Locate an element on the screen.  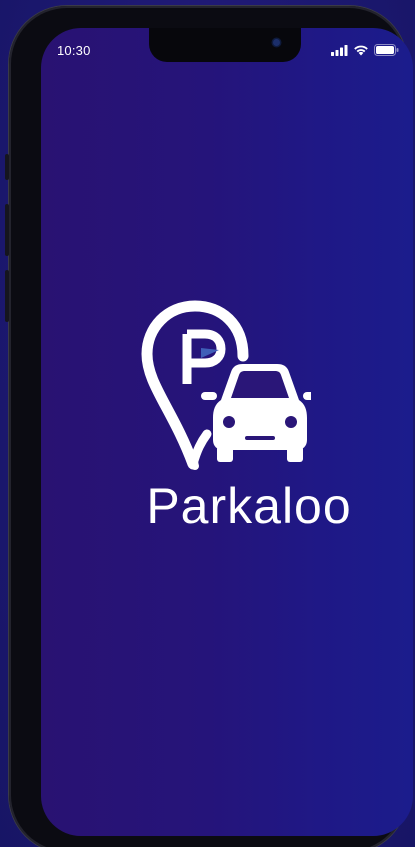
notch is located at coordinates (225, 45).